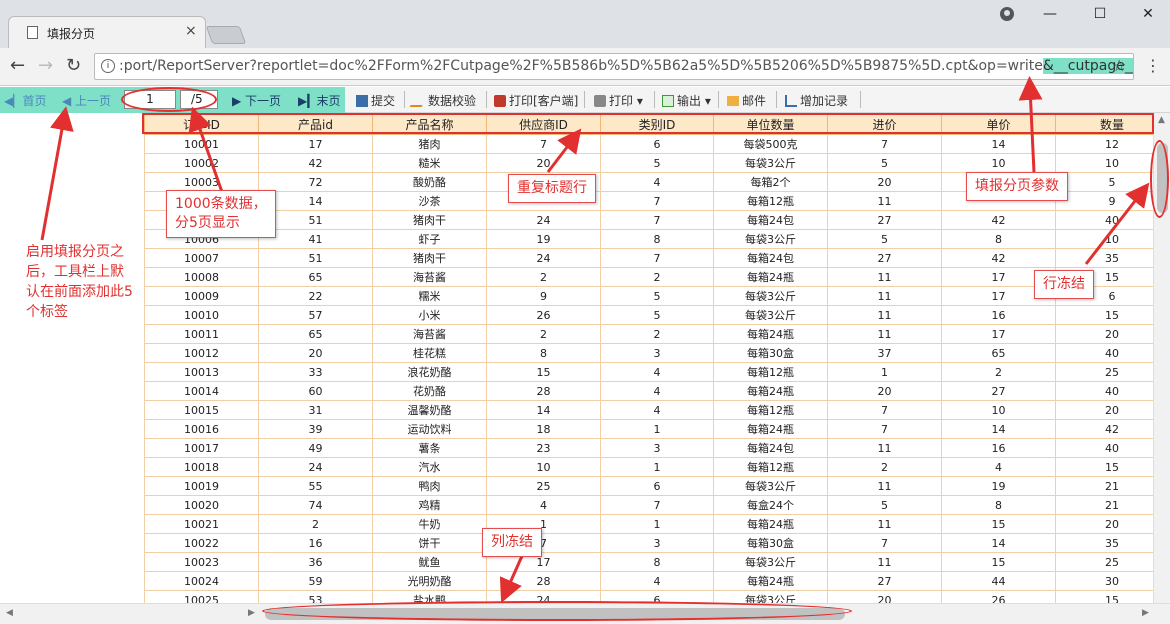  What do you see at coordinates (201, 182) in the screenshot?
I see `table-cell: 10003` at bounding box center [201, 182].